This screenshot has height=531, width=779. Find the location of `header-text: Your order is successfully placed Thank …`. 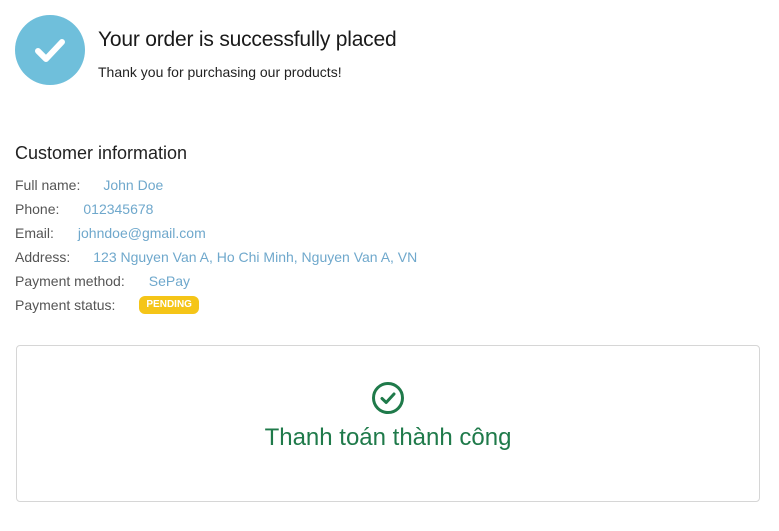

header-text: Your order is successfully placed Thank … is located at coordinates (247, 48).